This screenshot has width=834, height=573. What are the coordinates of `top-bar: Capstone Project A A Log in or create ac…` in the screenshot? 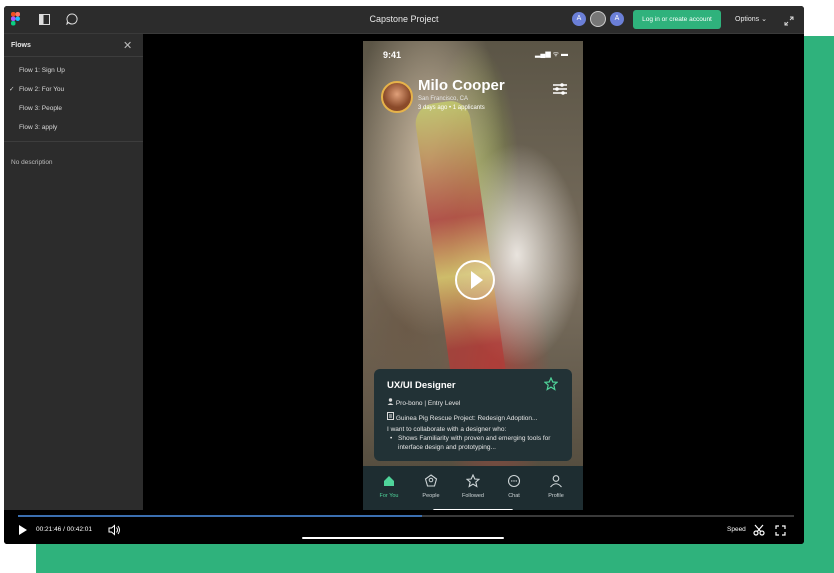 It's located at (404, 20).